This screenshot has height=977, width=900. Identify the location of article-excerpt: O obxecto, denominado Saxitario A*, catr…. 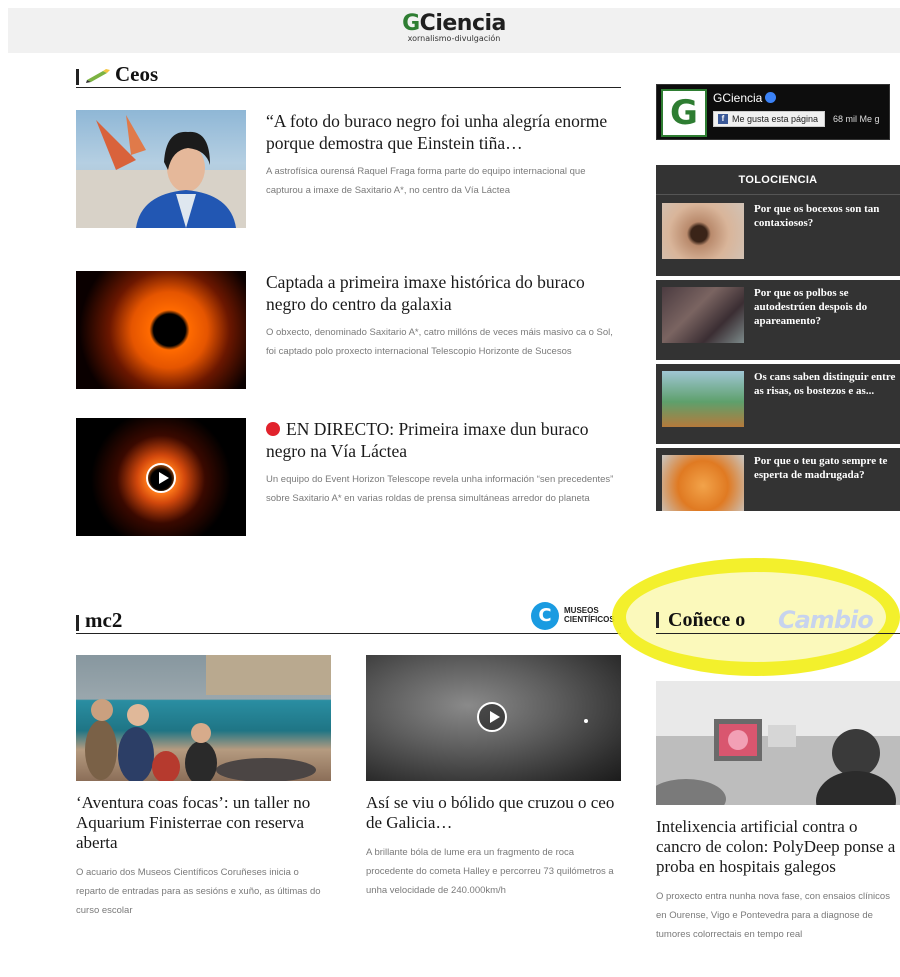
(439, 342).